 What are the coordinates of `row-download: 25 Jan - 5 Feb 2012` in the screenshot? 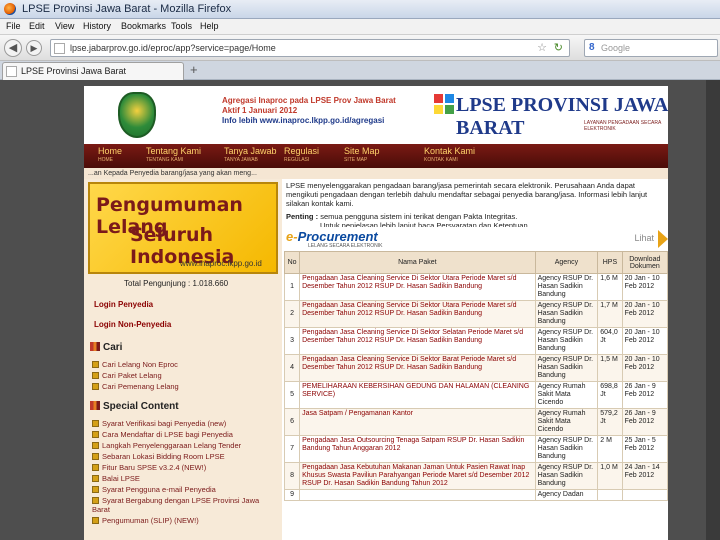 It's located at (645, 449).